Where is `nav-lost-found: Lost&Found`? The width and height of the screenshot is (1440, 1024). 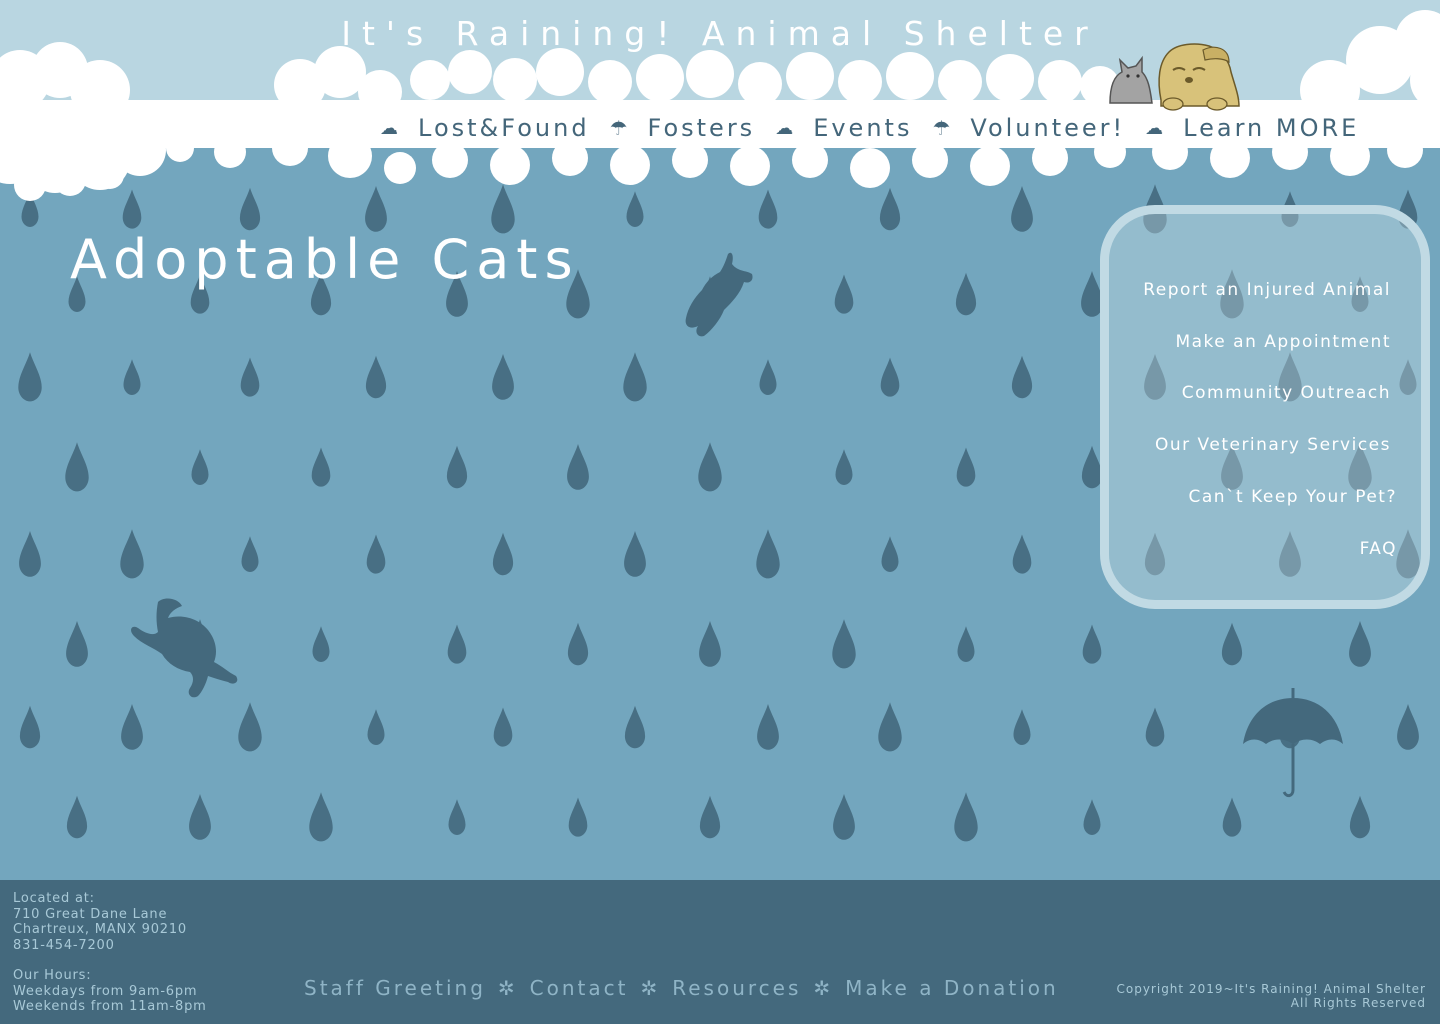
nav-lost-found: Lost&Found is located at coordinates (504, 128).